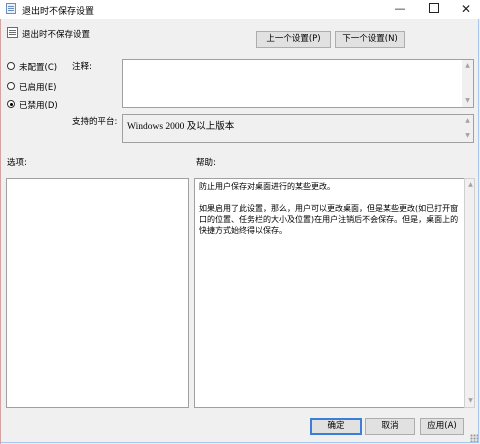  I want to click on comment-textarea: ▲ ▼, so click(298, 83).